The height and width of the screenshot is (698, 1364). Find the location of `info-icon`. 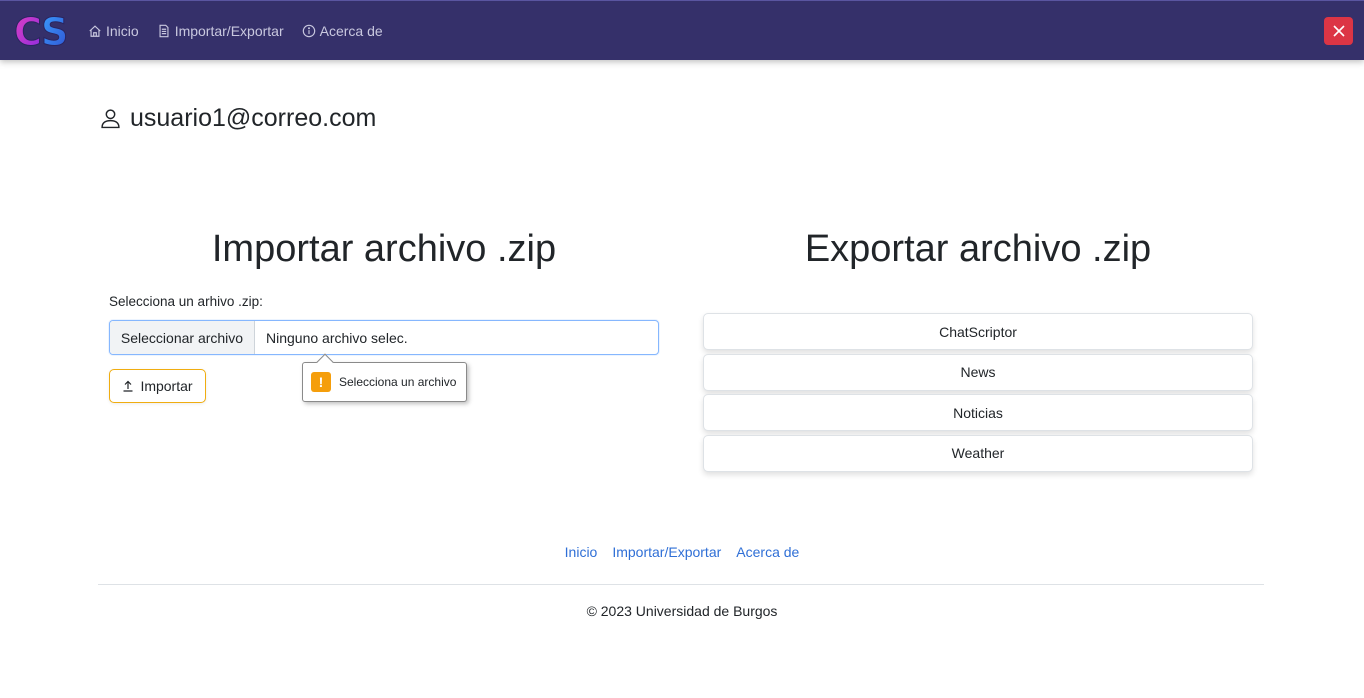

info-icon is located at coordinates (308, 31).